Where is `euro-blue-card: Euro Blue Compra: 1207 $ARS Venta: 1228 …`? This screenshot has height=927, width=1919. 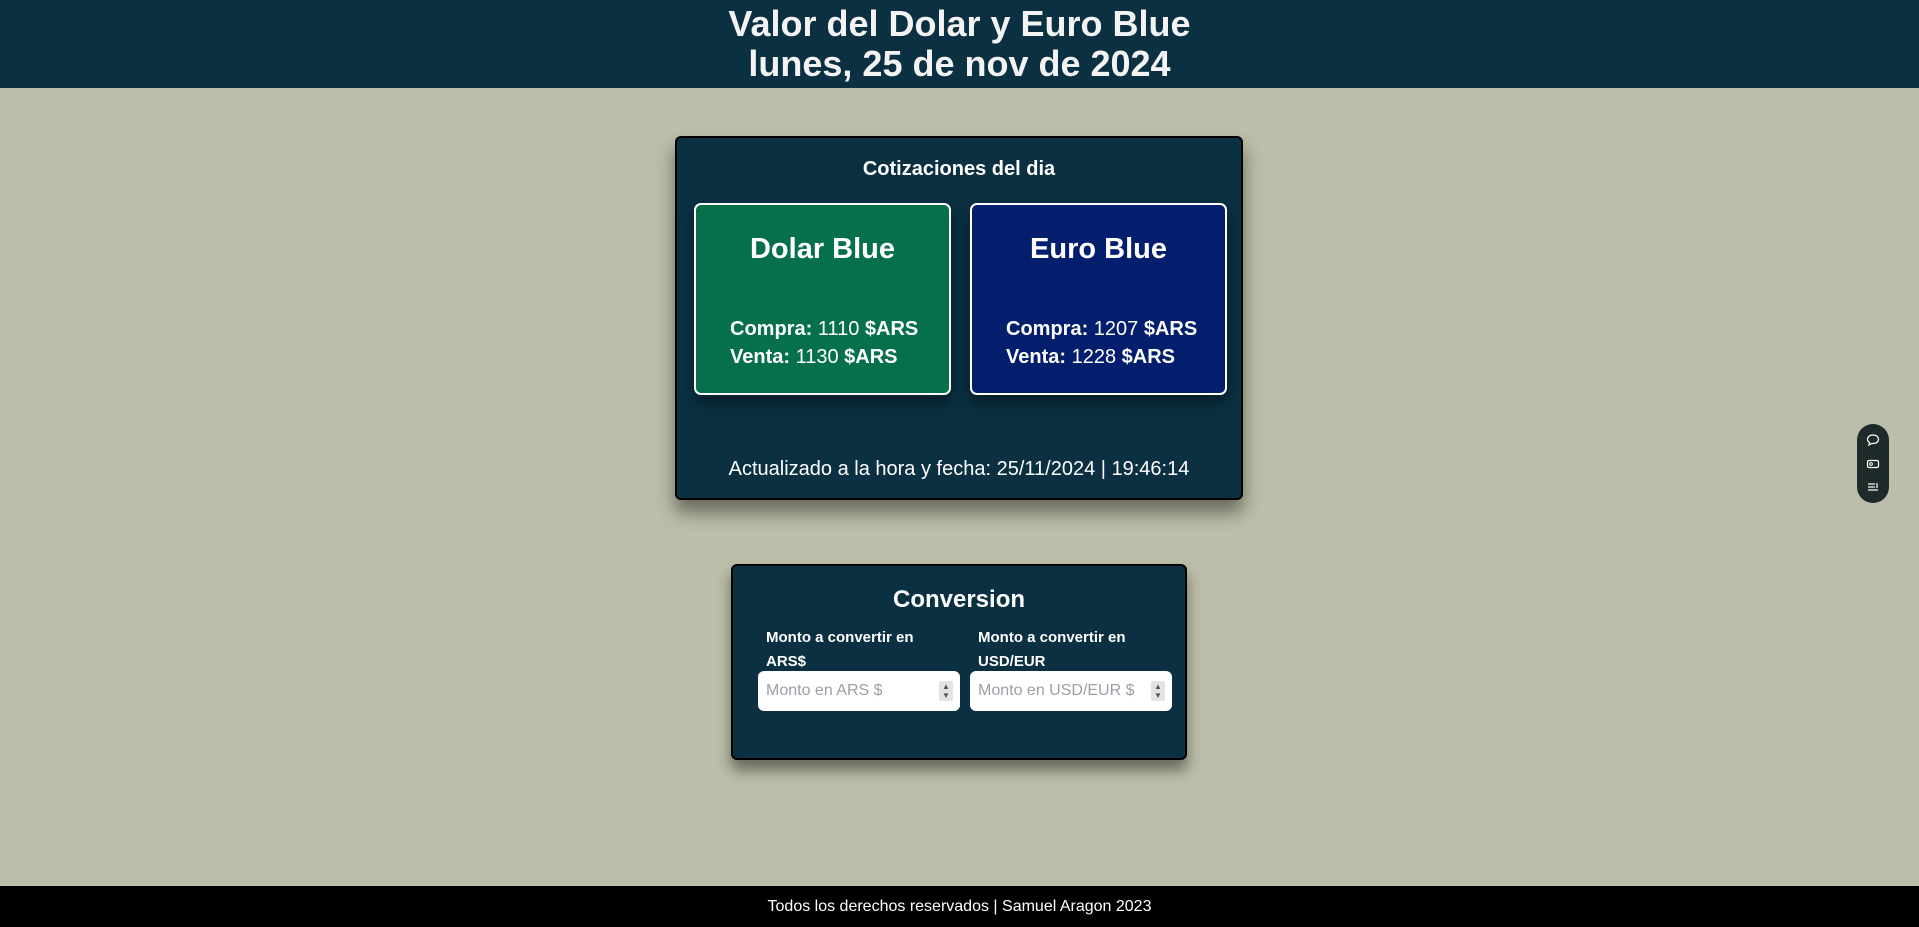
euro-blue-card: Euro Blue Compra: 1207 $ARS Venta: 1228 … is located at coordinates (1098, 299).